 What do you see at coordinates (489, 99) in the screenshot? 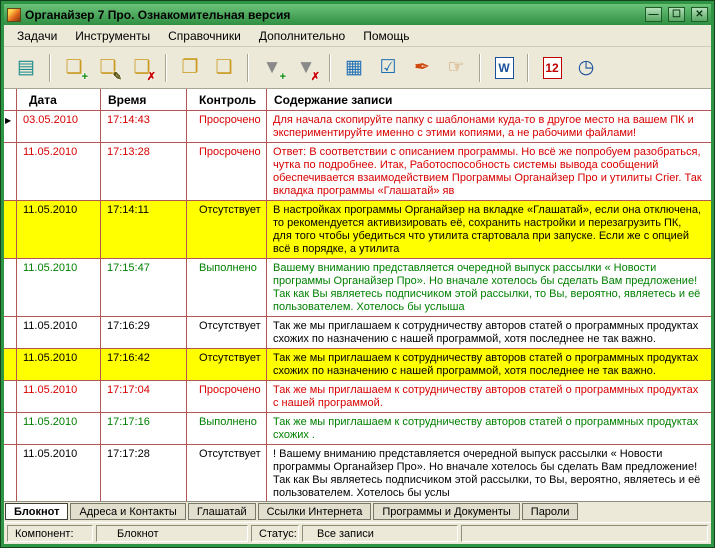
I see `header-content: Содержание записи` at bounding box center [489, 99].